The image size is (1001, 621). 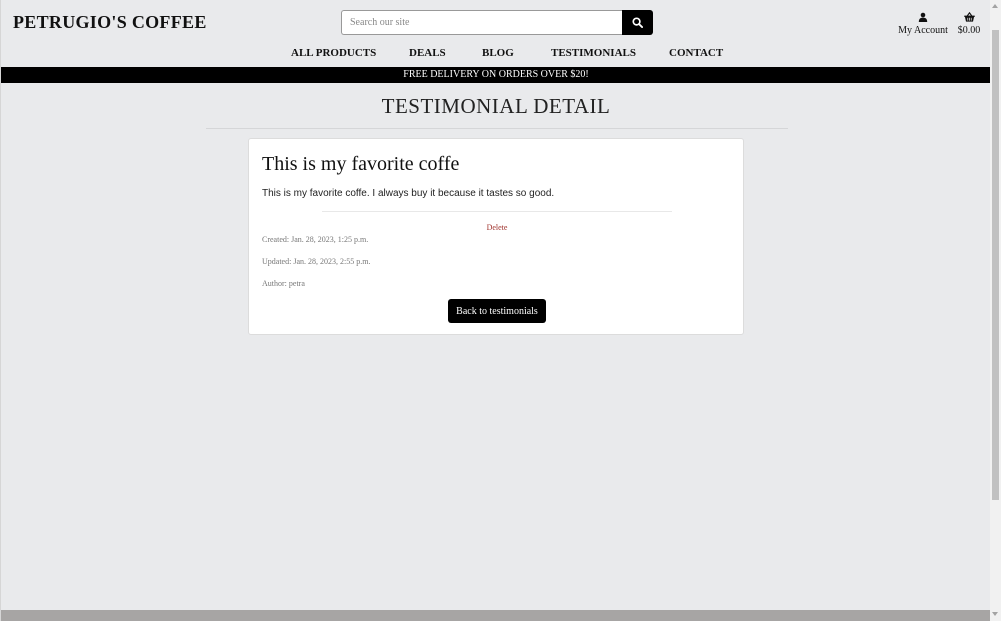 What do you see at coordinates (969, 30) in the screenshot?
I see `bag-total: $0.00` at bounding box center [969, 30].